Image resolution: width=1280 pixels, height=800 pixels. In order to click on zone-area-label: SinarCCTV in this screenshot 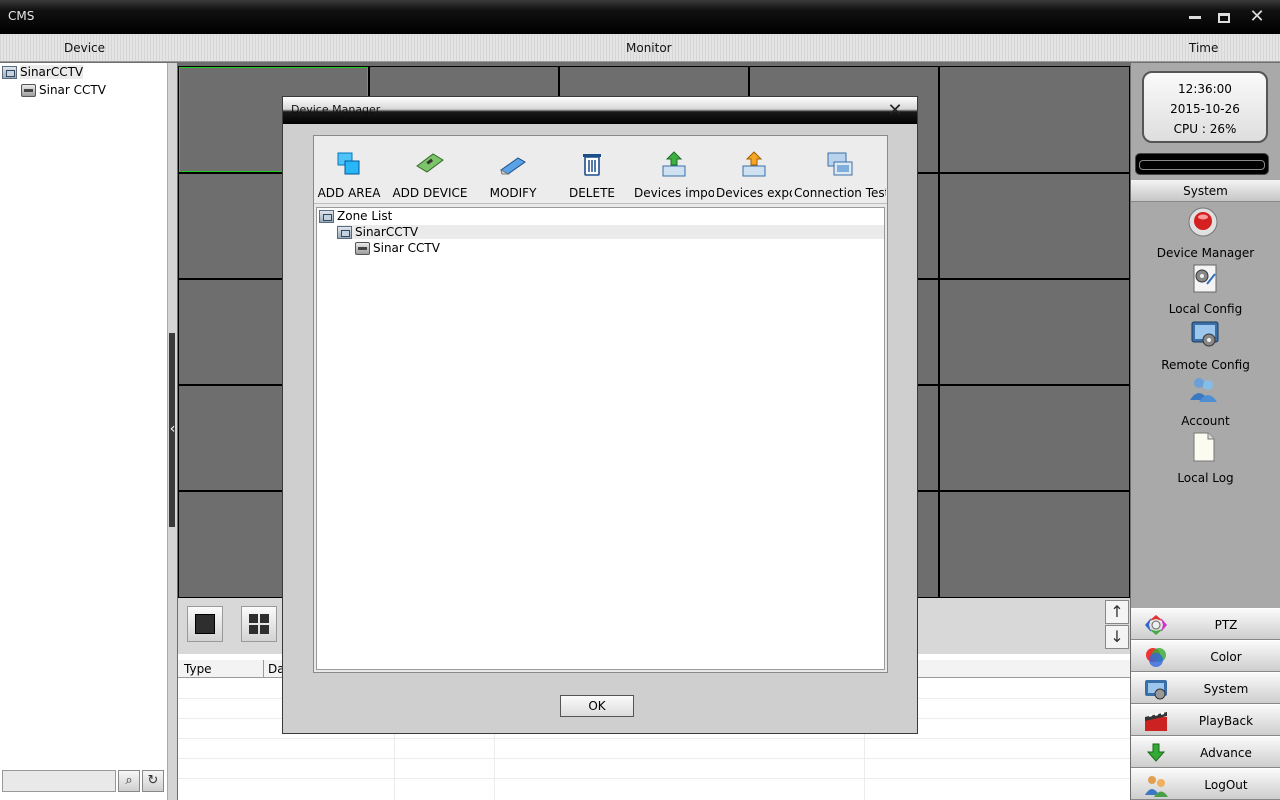, I will do `click(387, 232)`.